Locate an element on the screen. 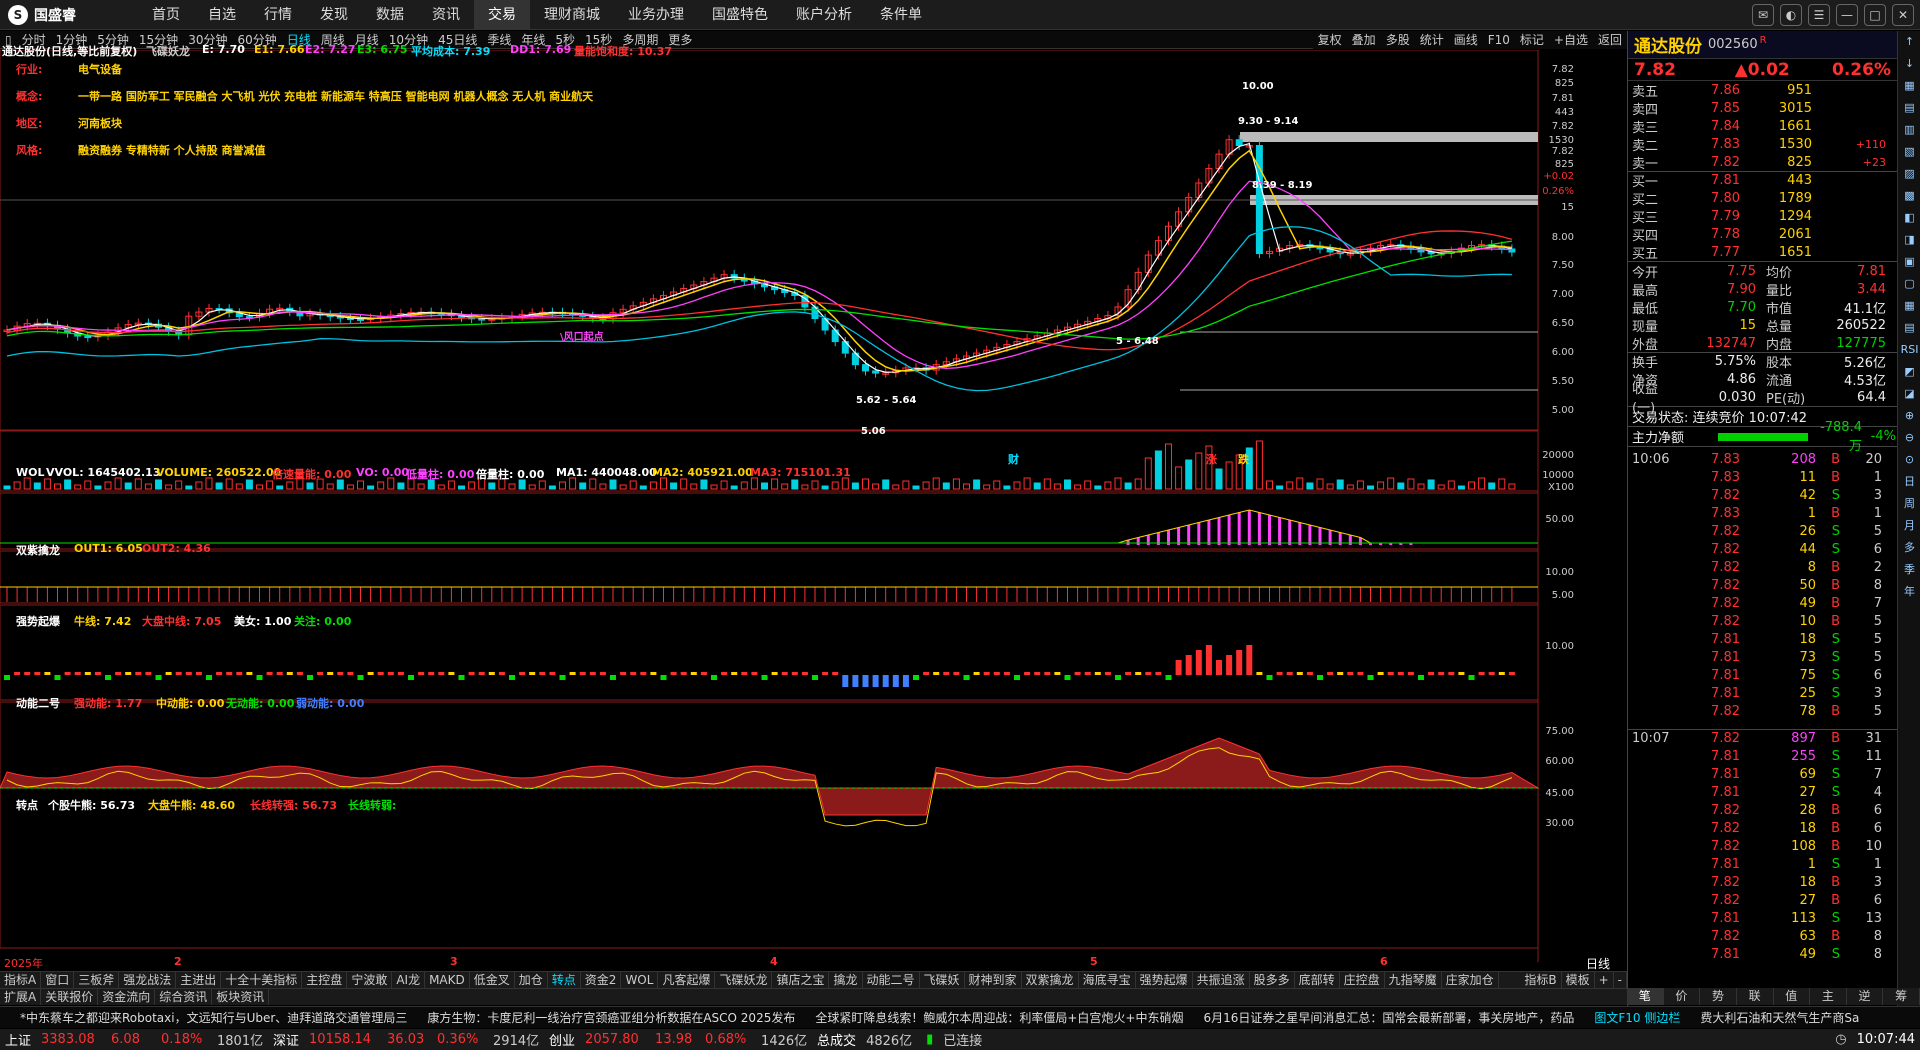 This screenshot has width=1920, height=1050. tick-row: 7.82 44 S 6 is located at coordinates (1762, 549).